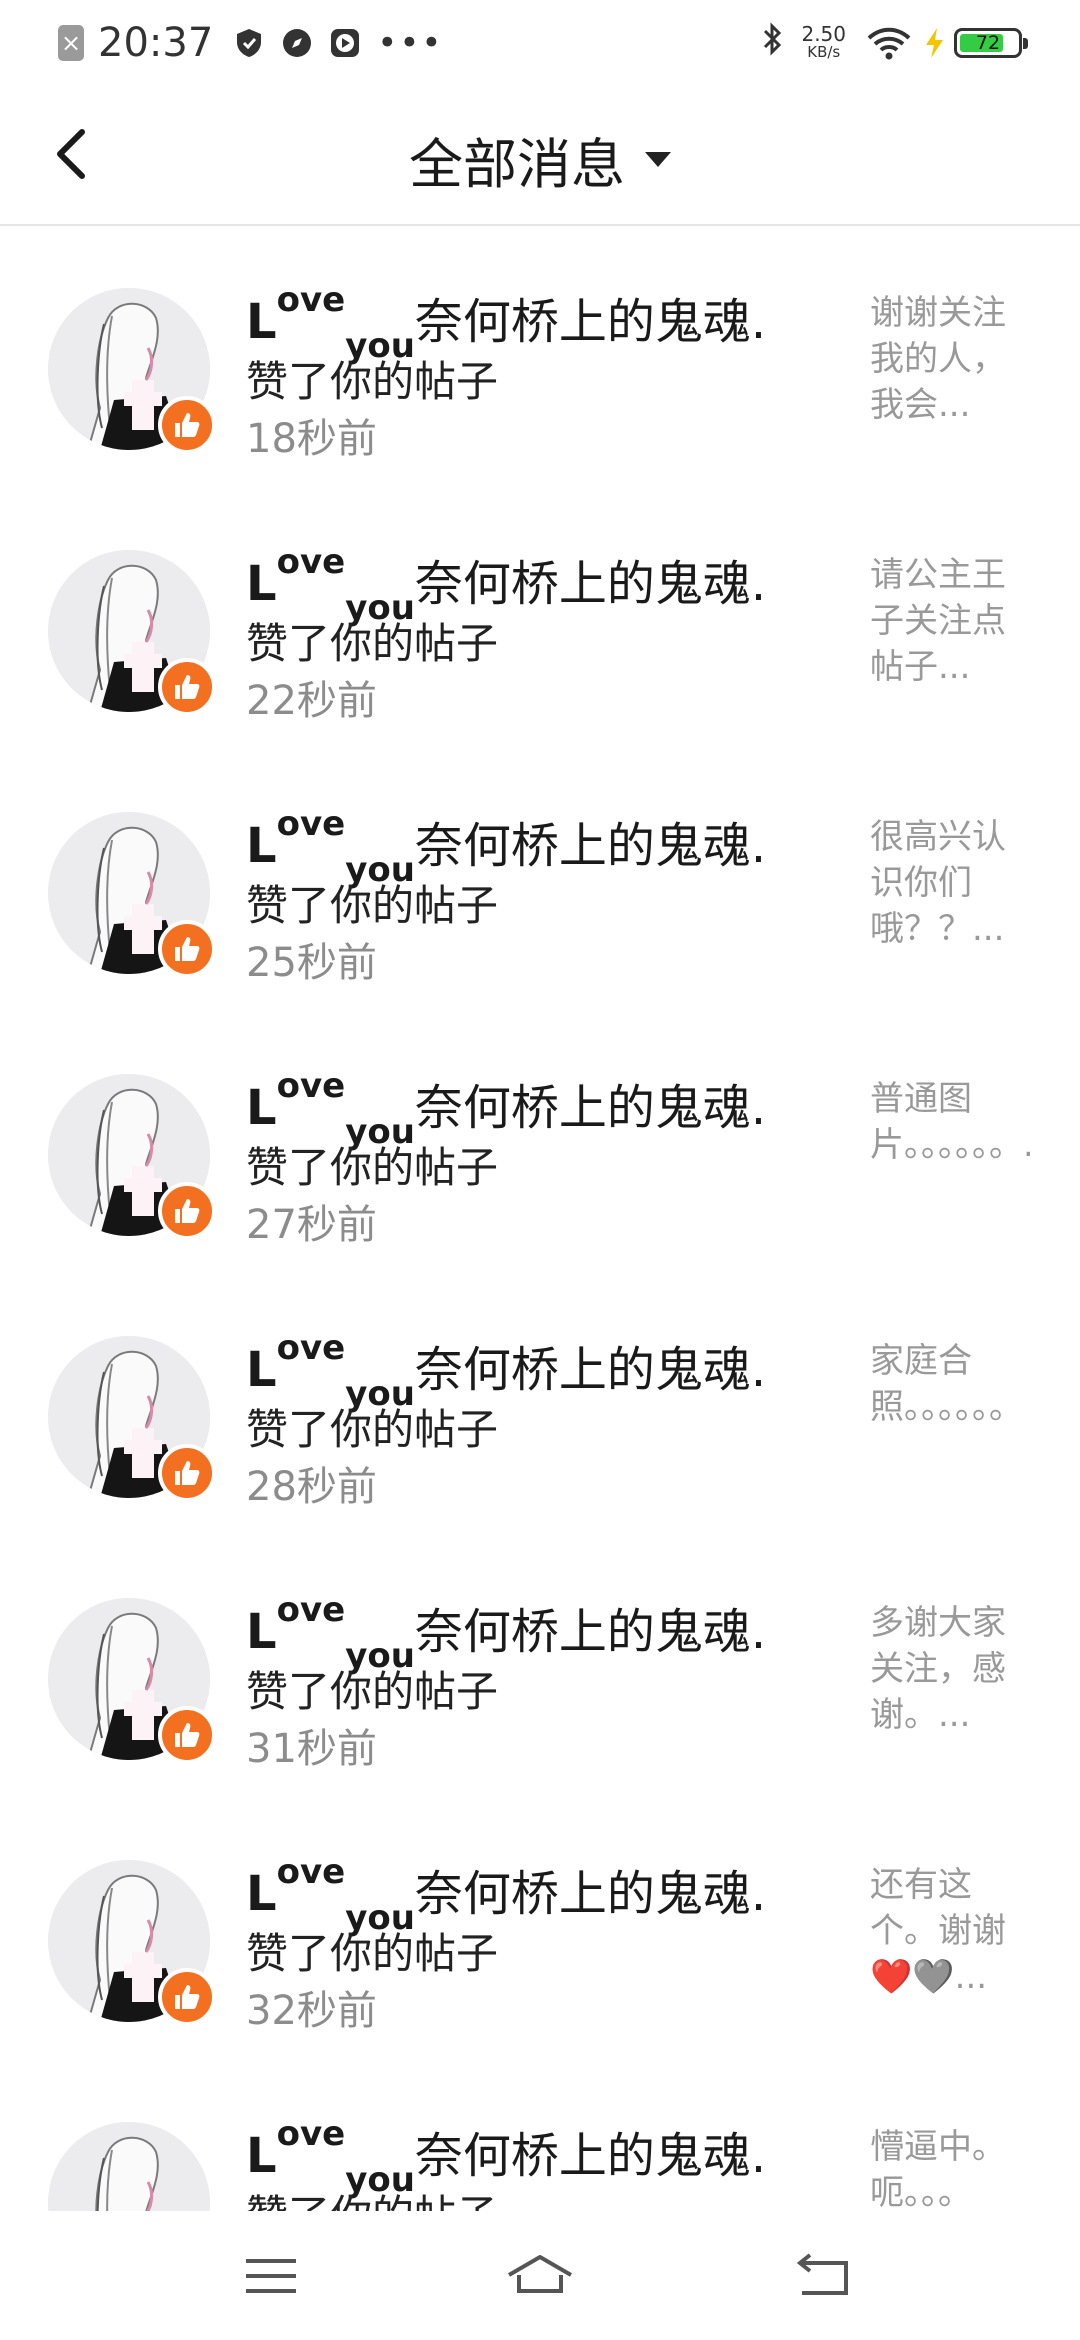 Image resolution: width=1080 pixels, height=2340 pixels. I want to click on avatar-image, so click(129, 2166).